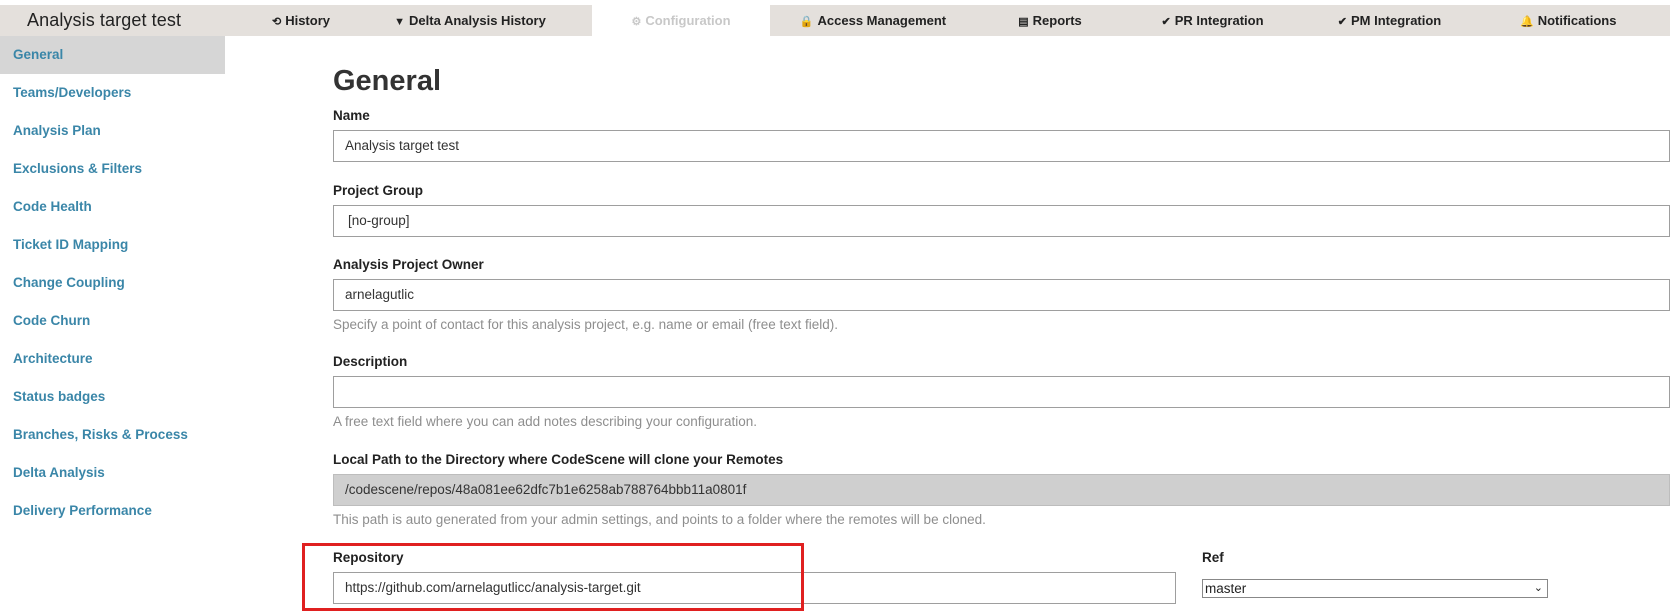 This screenshot has width=1670, height=614. What do you see at coordinates (1001, 221) in the screenshot?
I see `project-group-select: [no-group]` at bounding box center [1001, 221].